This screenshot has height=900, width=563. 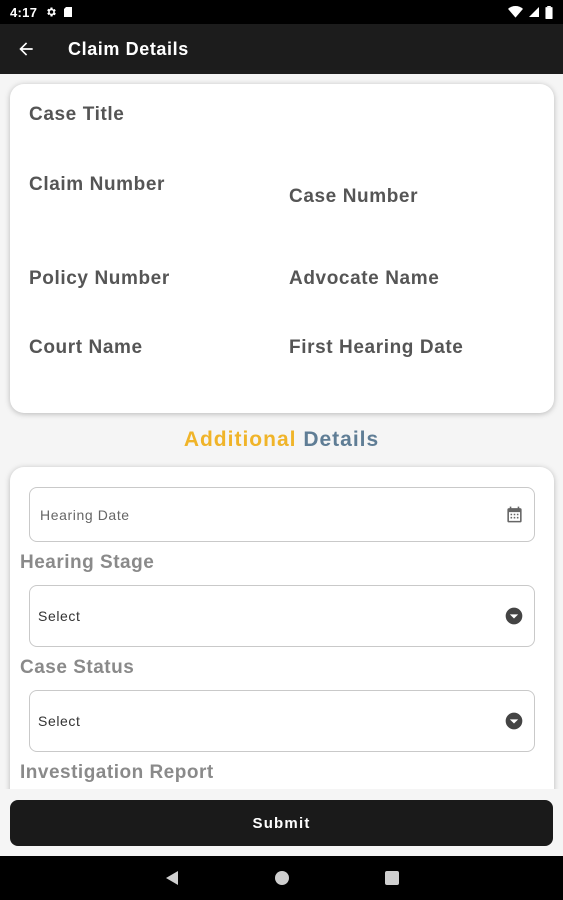 I want to click on court-name-label: Court Name, so click(x=86, y=347).